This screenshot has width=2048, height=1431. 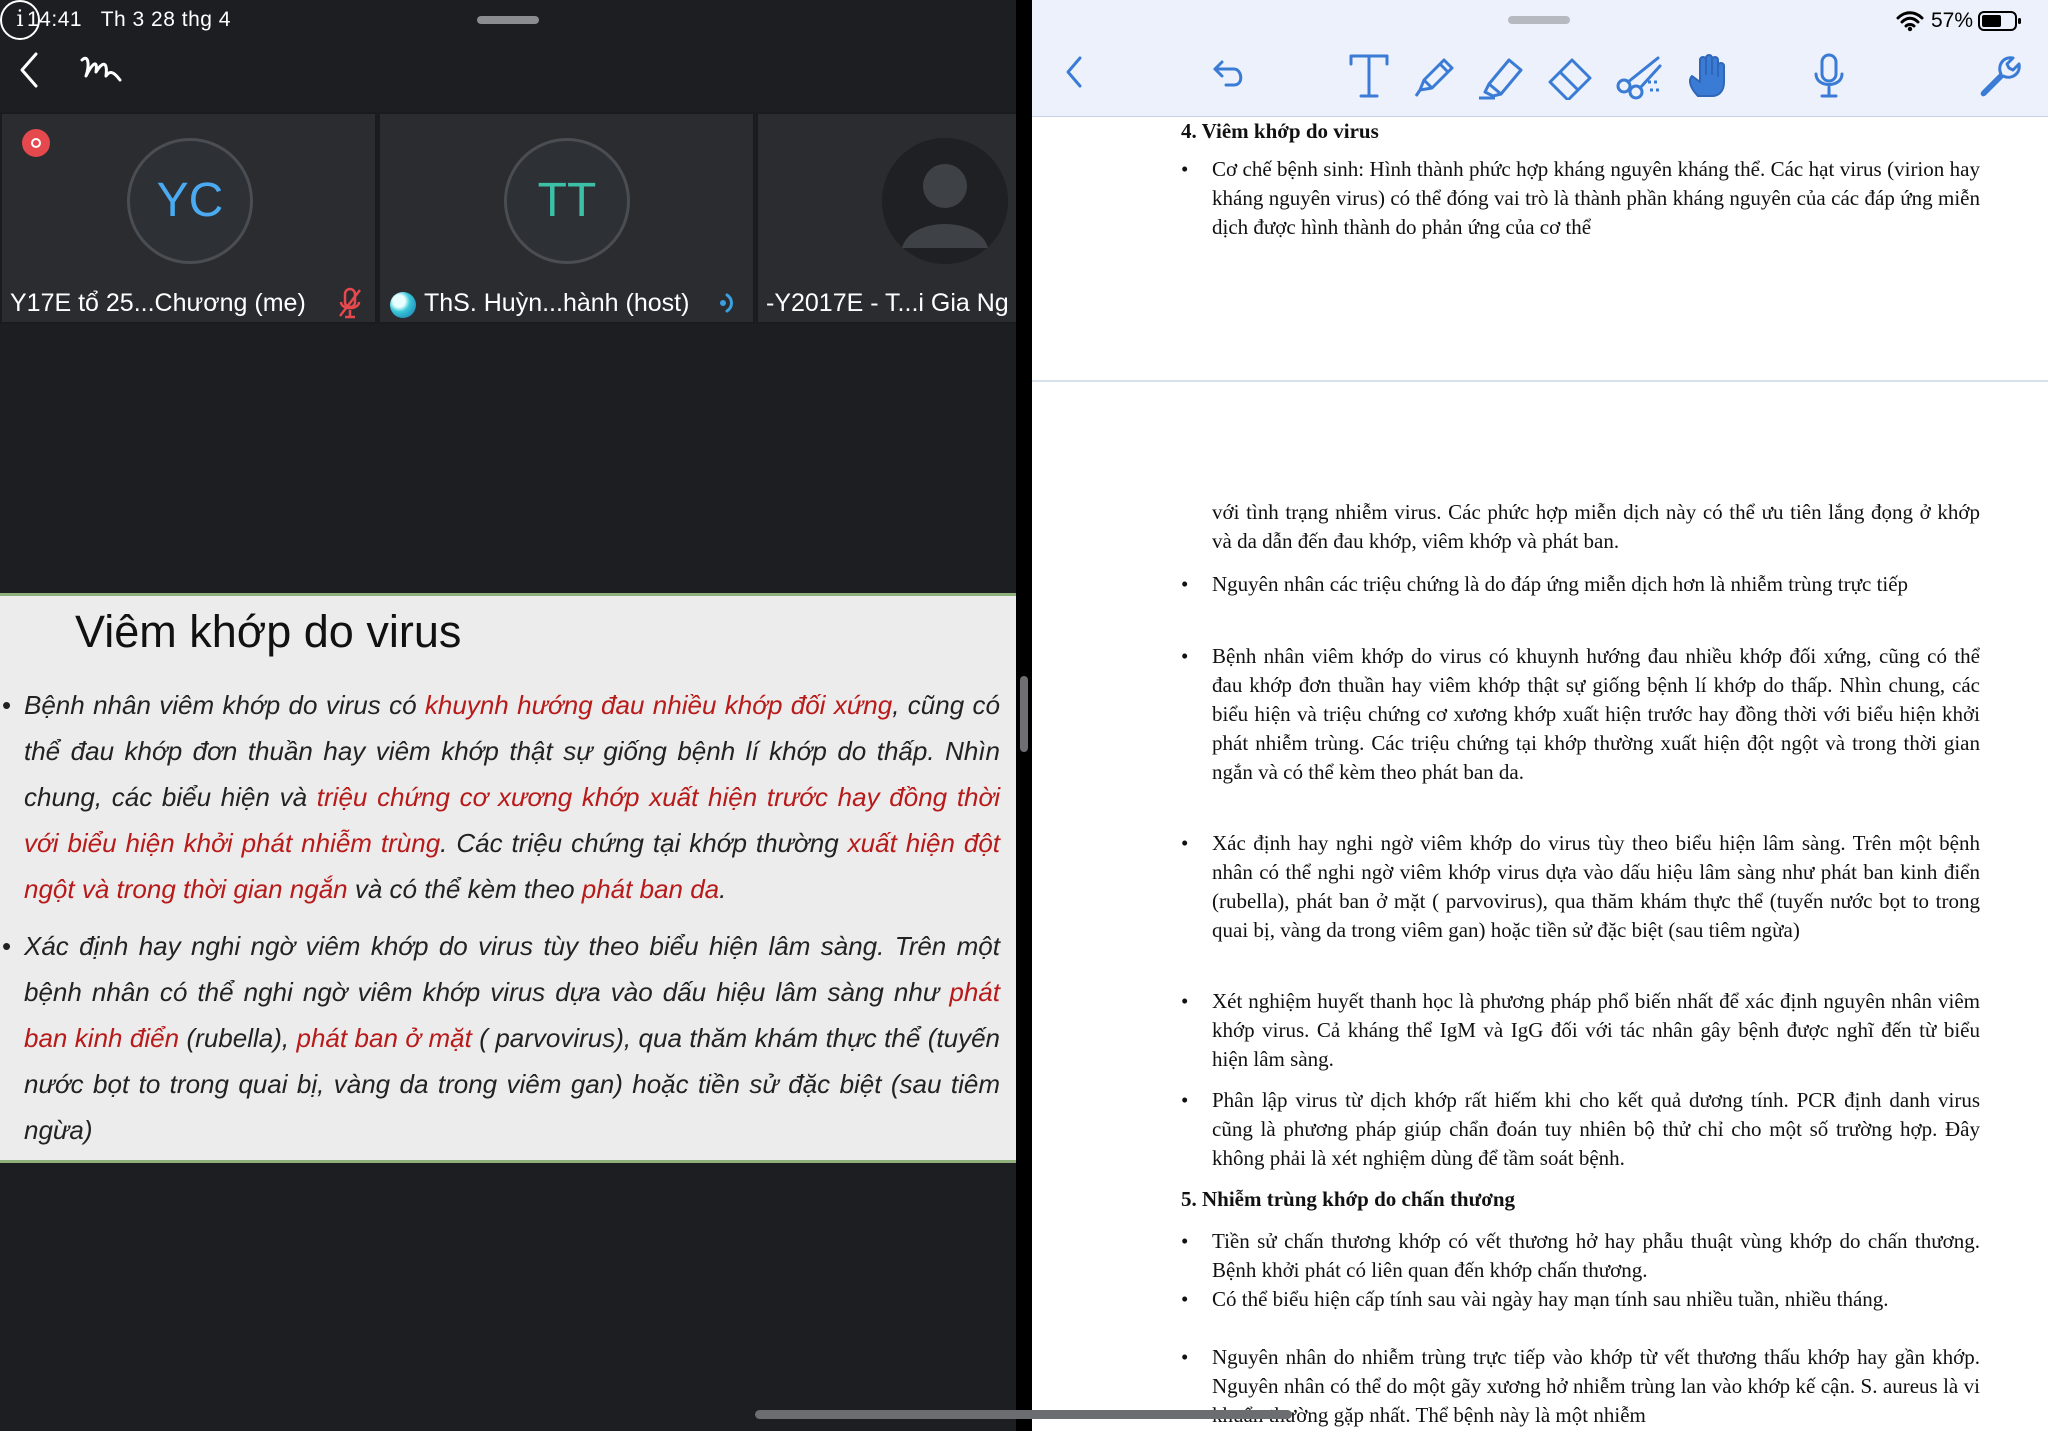 What do you see at coordinates (268, 631) in the screenshot?
I see `slide-title: Viêm khớp do virus` at bounding box center [268, 631].